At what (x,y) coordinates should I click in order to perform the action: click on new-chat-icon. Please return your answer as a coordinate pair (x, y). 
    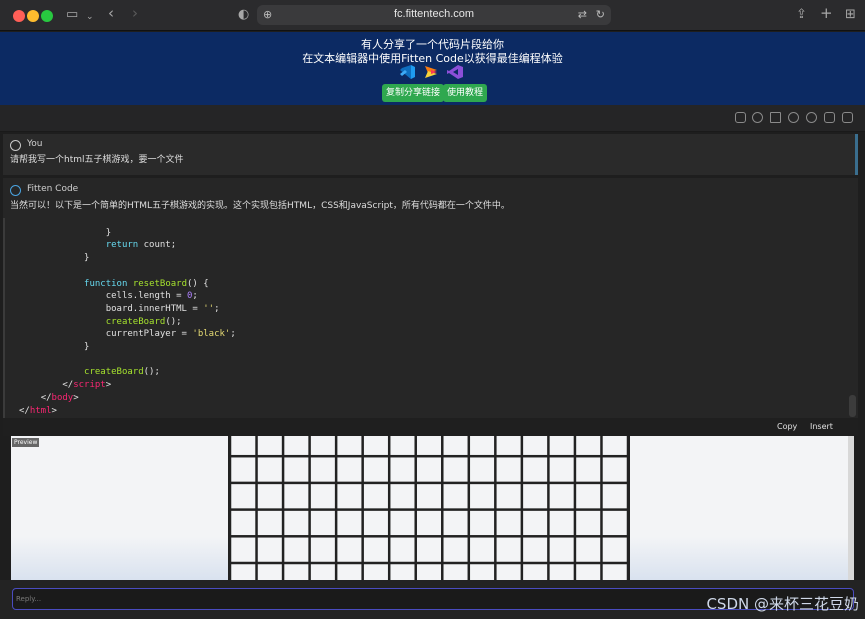
    Looking at the image, I should click on (740, 117).